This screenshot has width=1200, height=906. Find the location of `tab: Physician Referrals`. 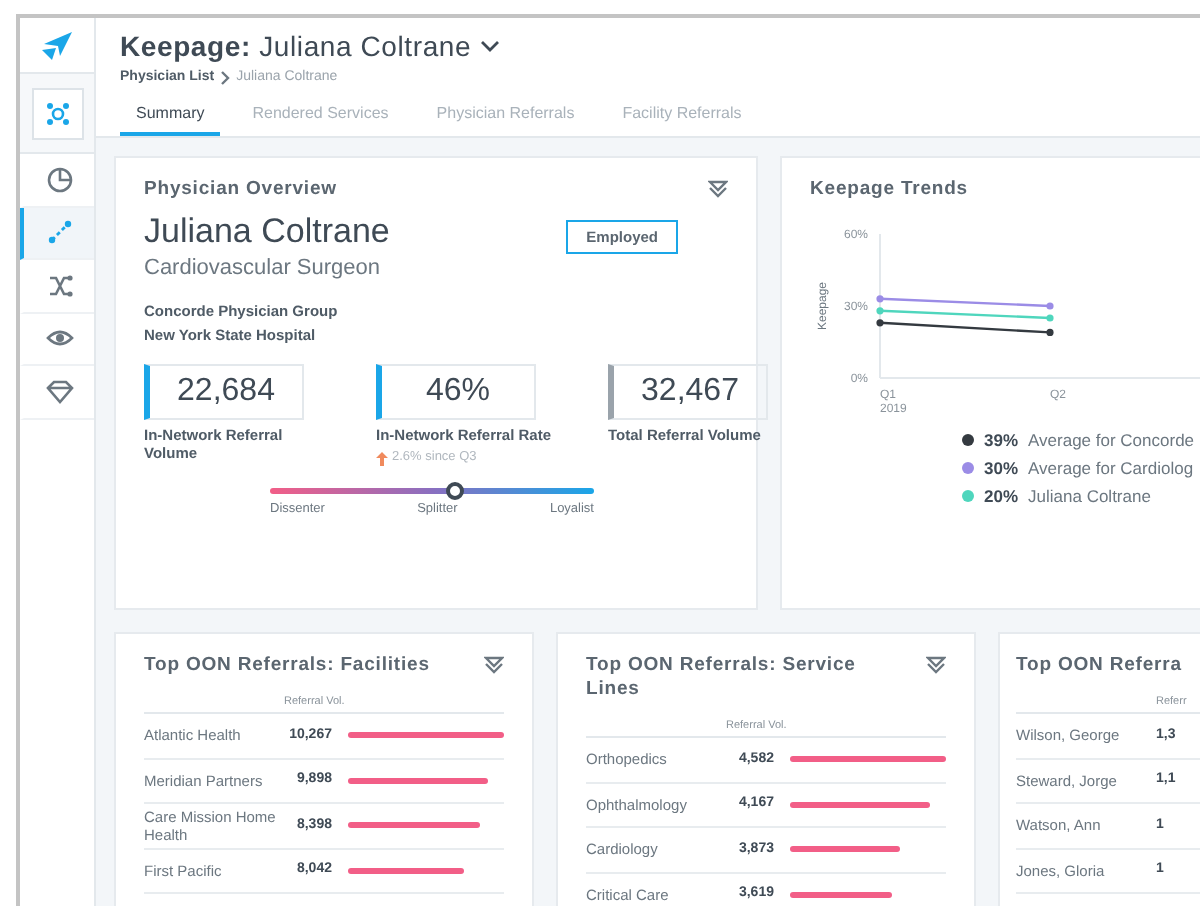

tab: Physician Referrals is located at coordinates (505, 118).